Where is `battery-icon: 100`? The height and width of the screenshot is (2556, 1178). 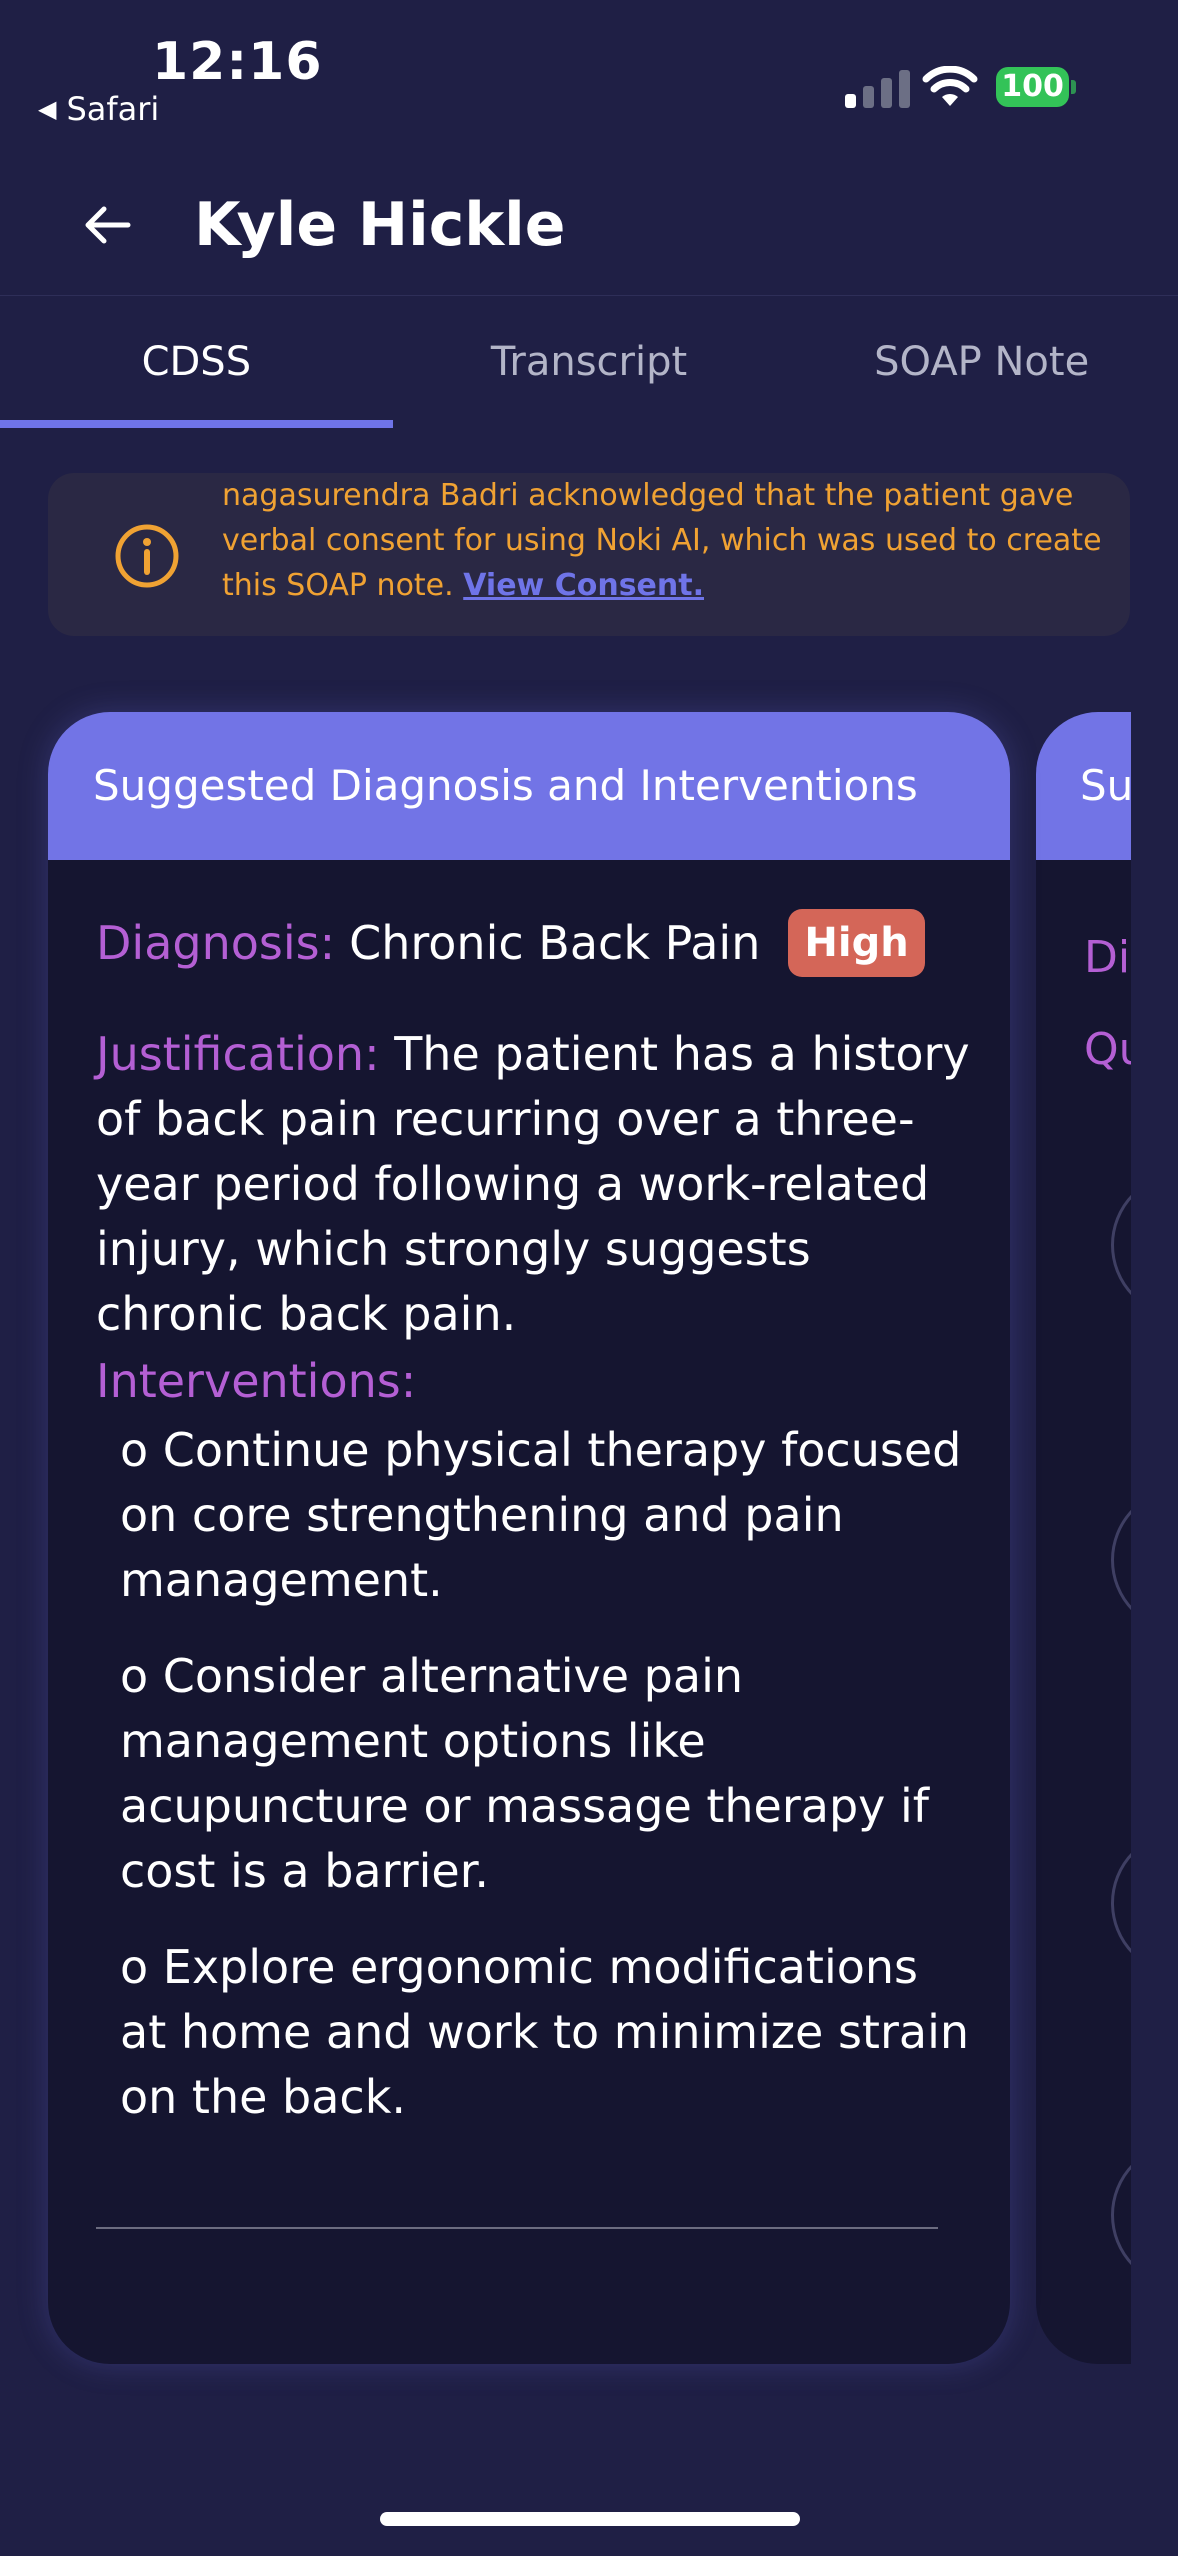 battery-icon: 100 is located at coordinates (1036, 87).